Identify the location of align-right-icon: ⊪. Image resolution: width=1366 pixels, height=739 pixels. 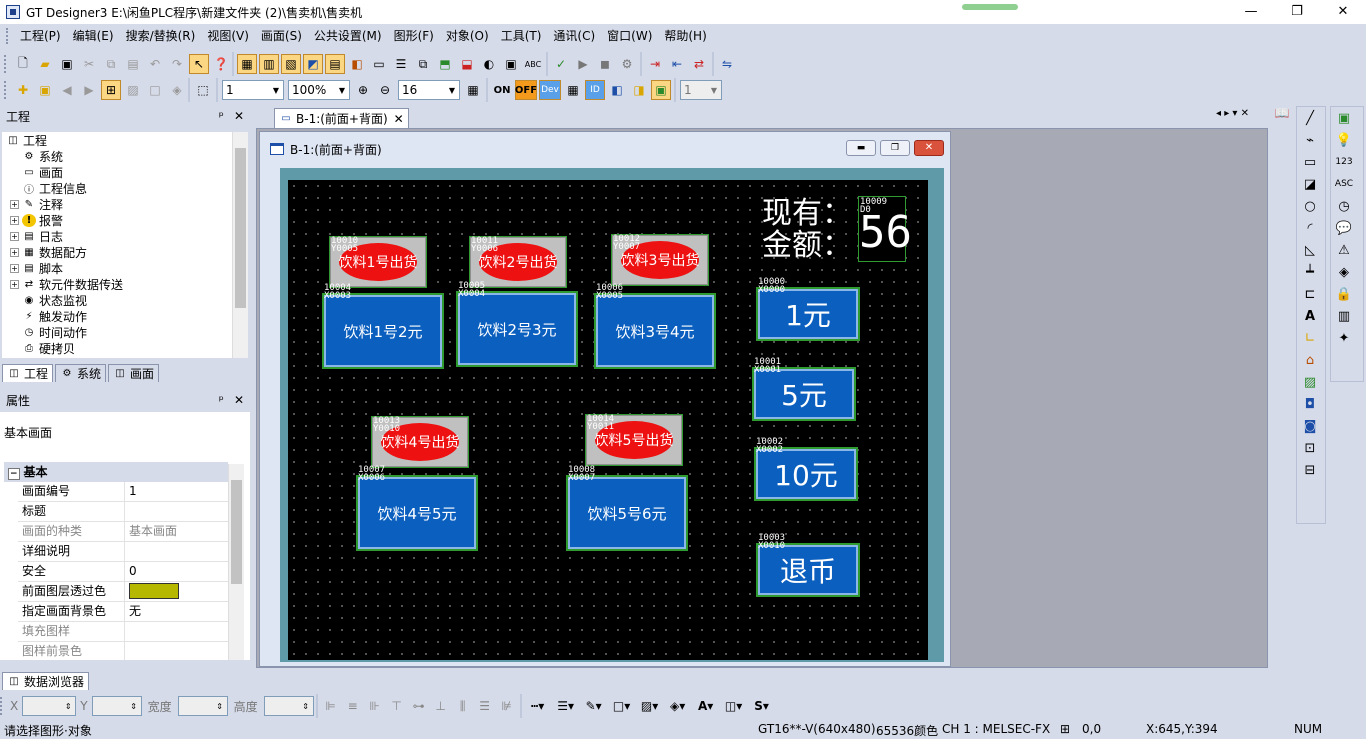
(375, 706).